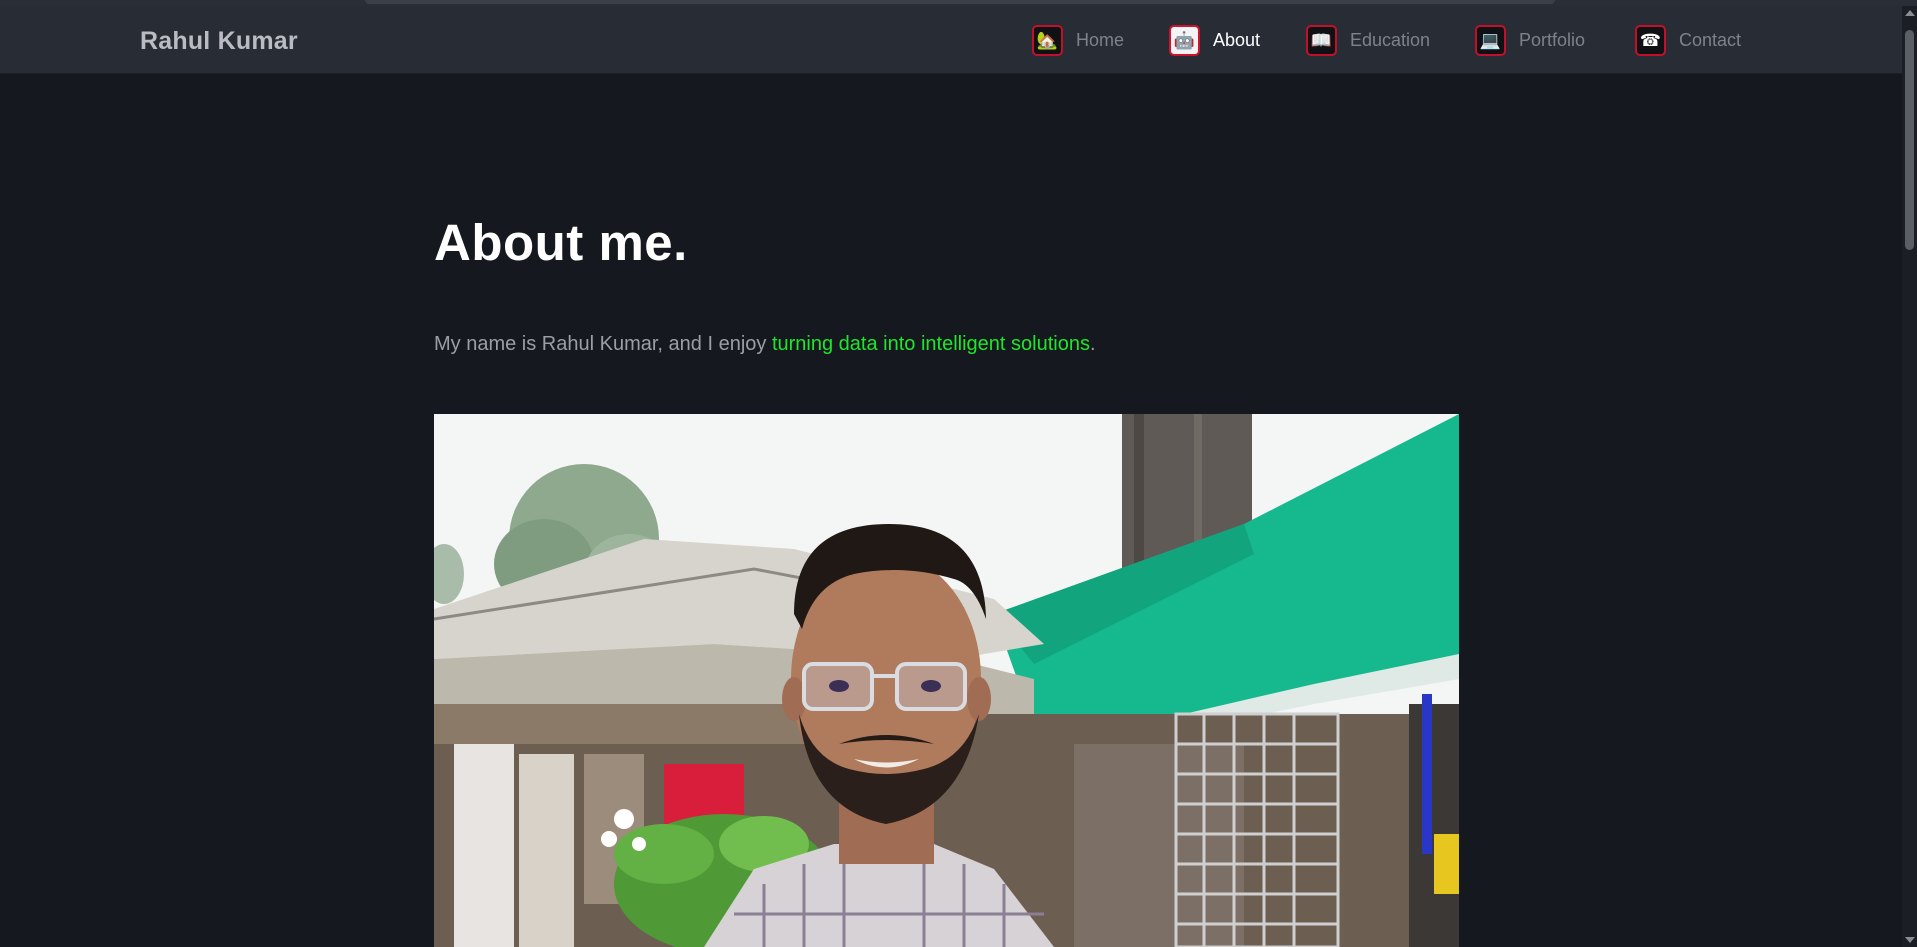 The width and height of the screenshot is (1917, 947). Describe the element at coordinates (1650, 40) in the screenshot. I see `telephone-icon: ☎` at that location.